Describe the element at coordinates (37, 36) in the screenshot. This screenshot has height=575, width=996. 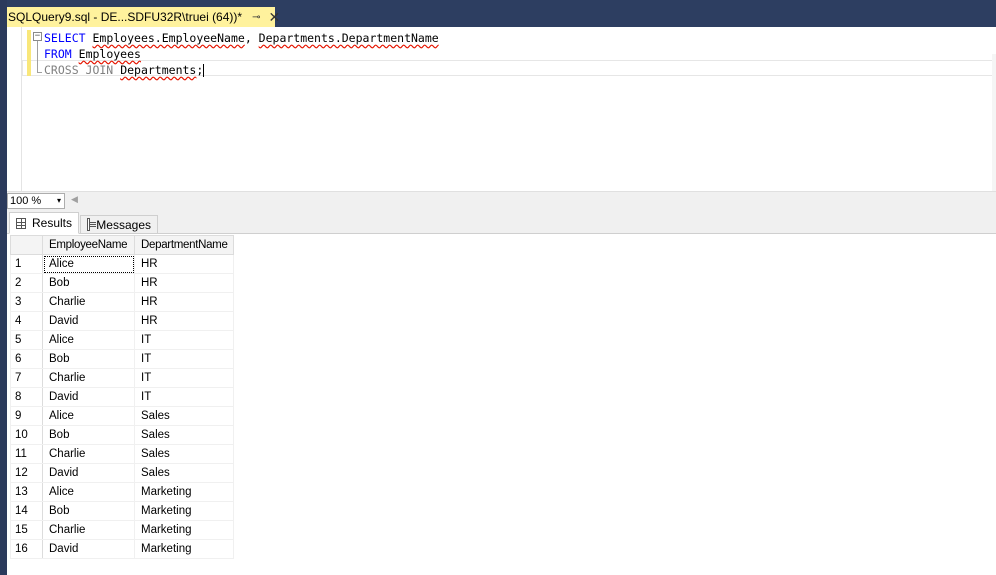
I see `collapse-toggle-icon: −` at that location.